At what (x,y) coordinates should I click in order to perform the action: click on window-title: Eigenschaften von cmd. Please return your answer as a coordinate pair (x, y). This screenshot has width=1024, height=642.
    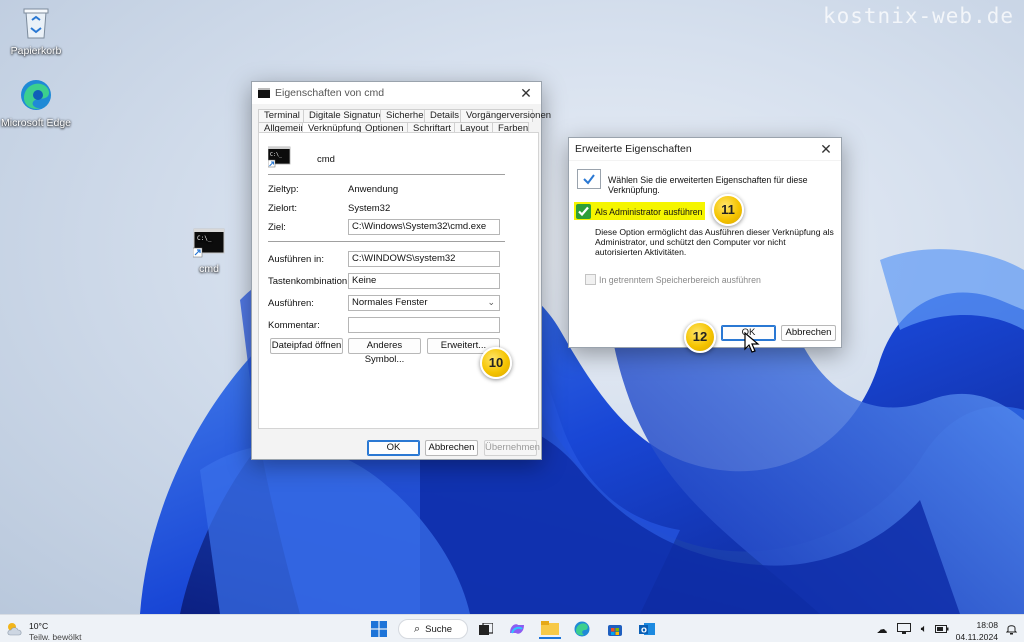
    Looking at the image, I should click on (330, 93).